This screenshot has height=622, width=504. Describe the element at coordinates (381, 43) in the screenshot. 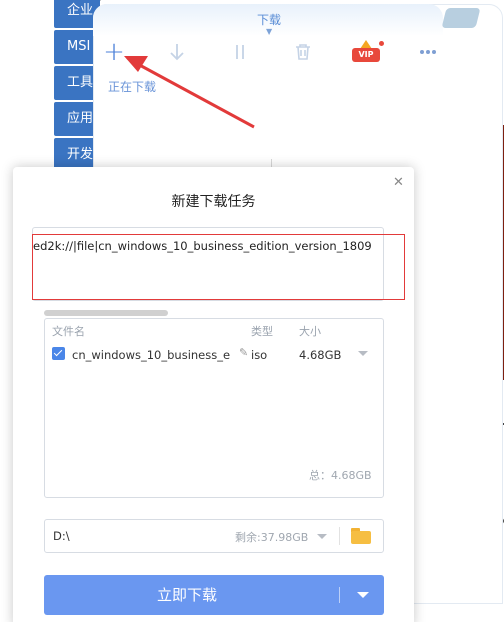

I see `notification-dot` at that location.